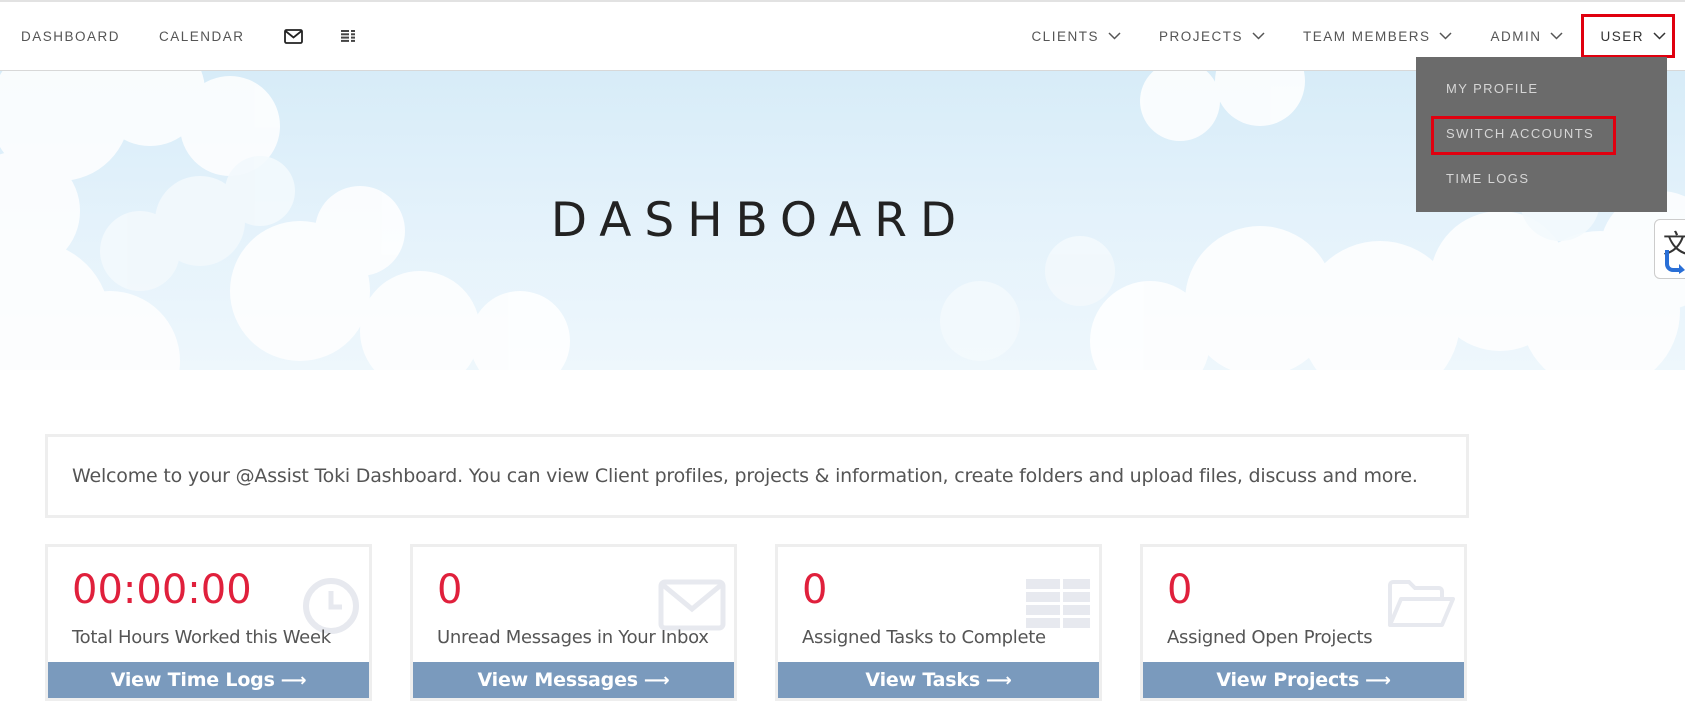 The image size is (1685, 701). Describe the element at coordinates (1288, 680) in the screenshot. I see `button-label: View Projects` at that location.